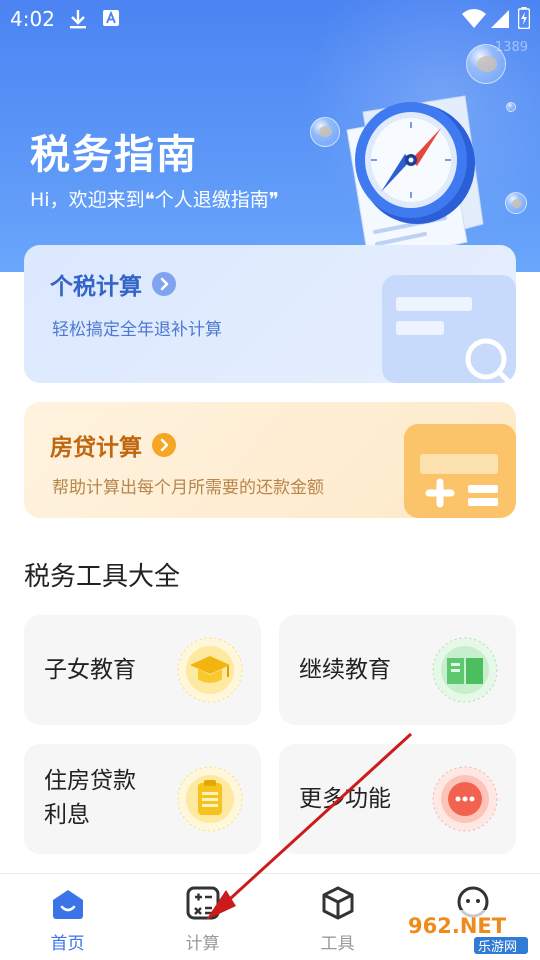 The height and width of the screenshot is (960, 540). What do you see at coordinates (337, 903) in the screenshot?
I see `cube-icon` at bounding box center [337, 903].